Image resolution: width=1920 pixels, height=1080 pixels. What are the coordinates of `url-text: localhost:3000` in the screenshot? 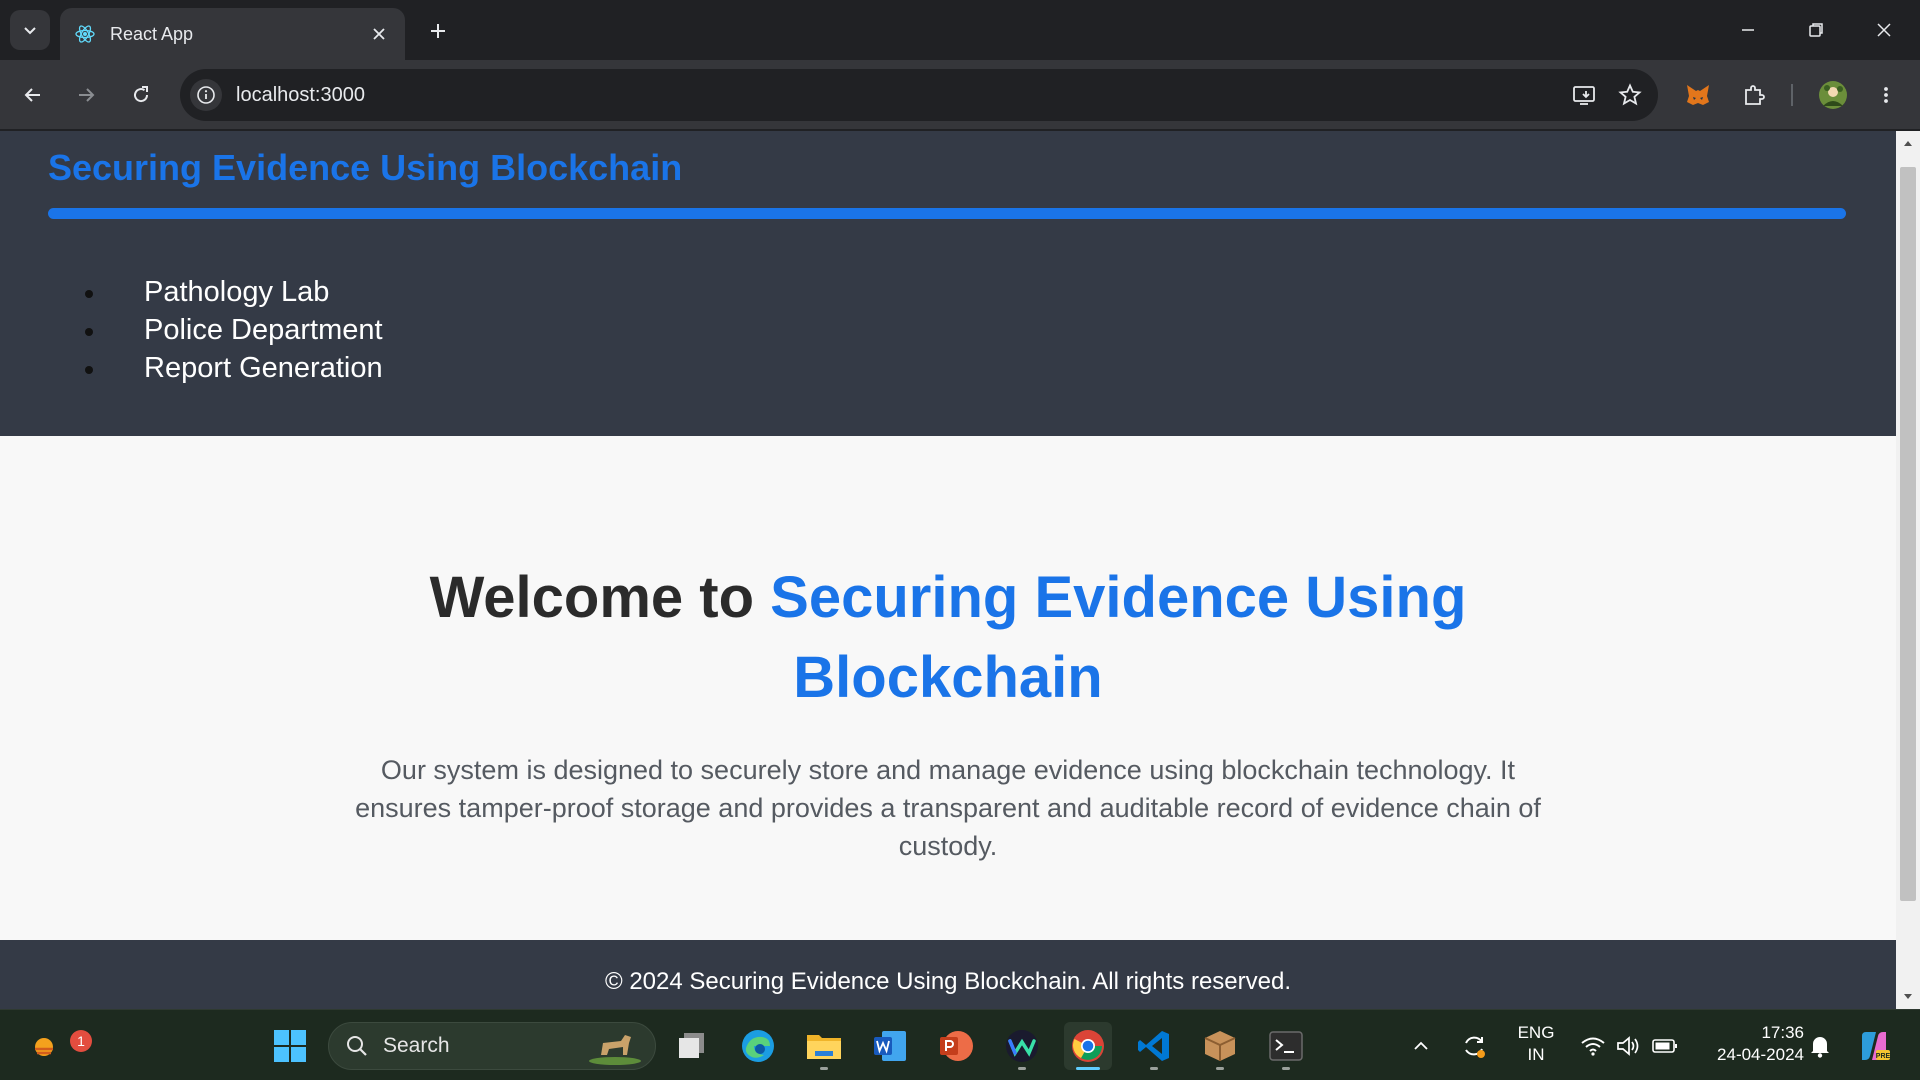 It's located at (300, 94).